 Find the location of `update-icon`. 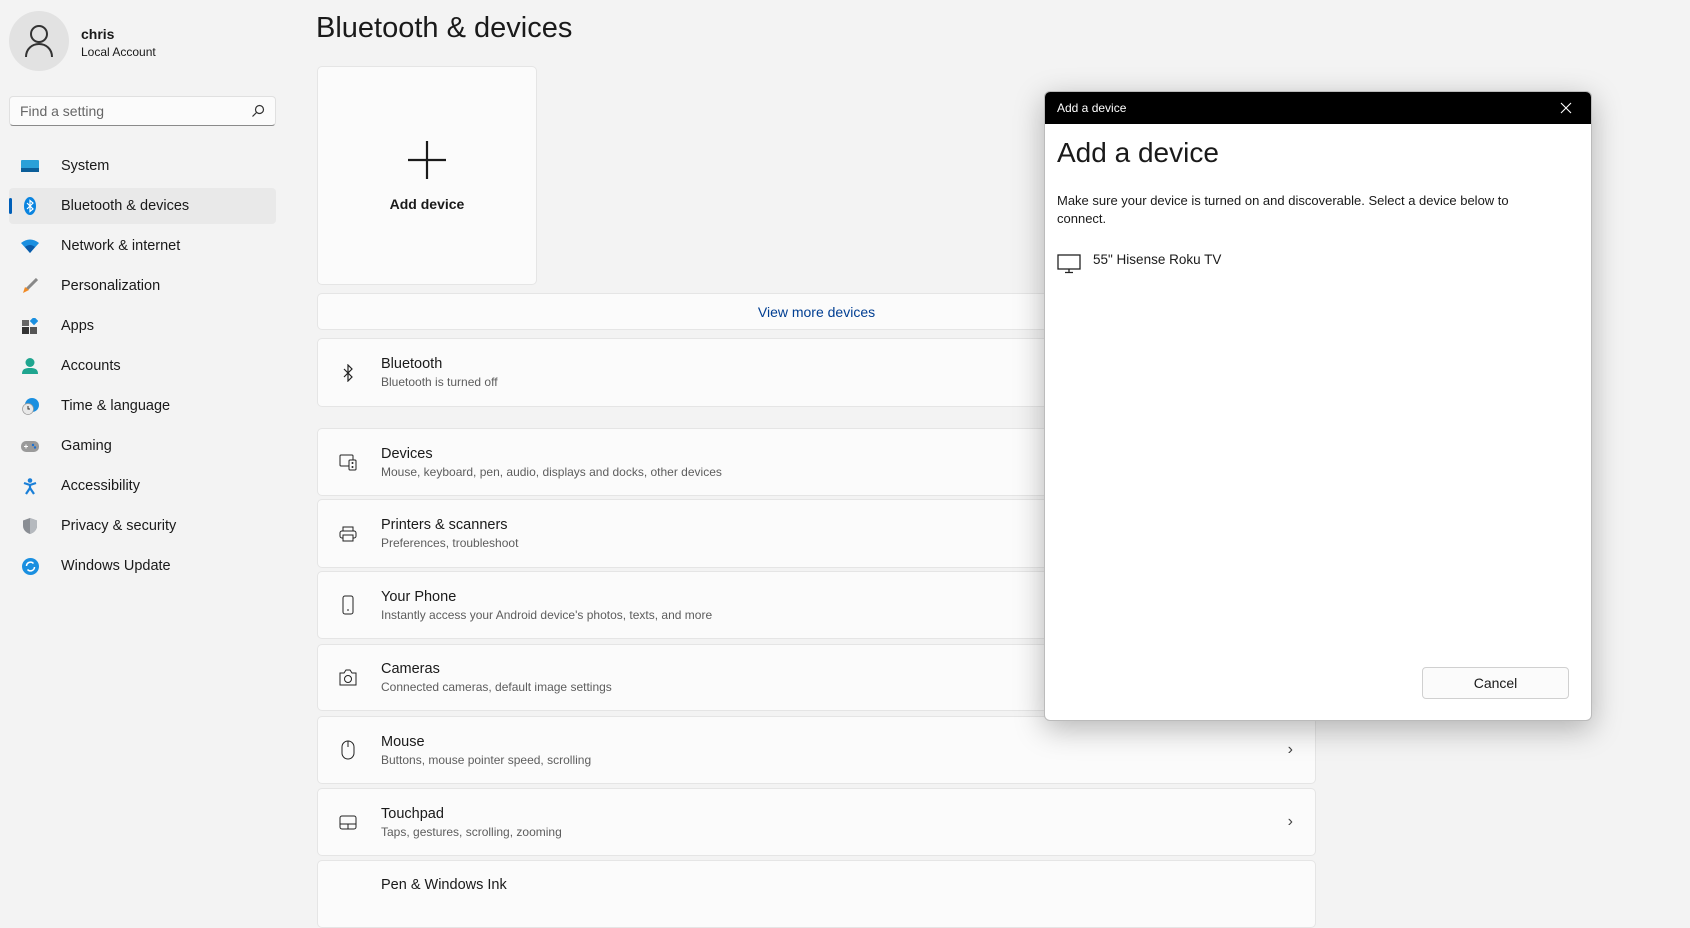

update-icon is located at coordinates (30, 566).